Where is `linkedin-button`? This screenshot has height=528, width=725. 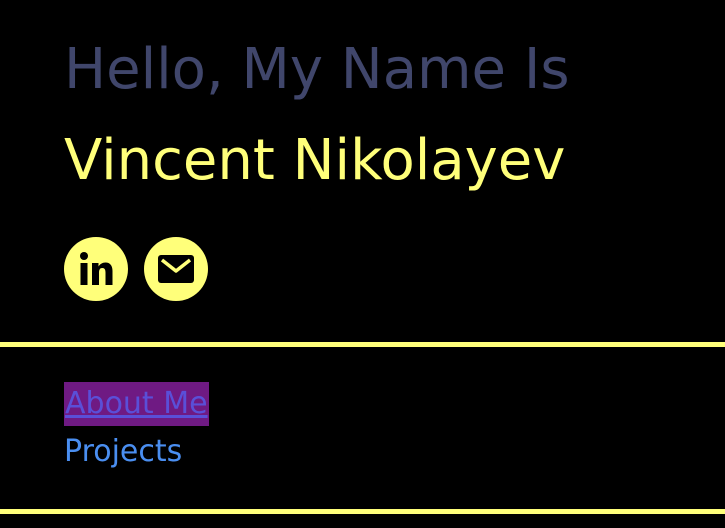 linkedin-button is located at coordinates (96, 269).